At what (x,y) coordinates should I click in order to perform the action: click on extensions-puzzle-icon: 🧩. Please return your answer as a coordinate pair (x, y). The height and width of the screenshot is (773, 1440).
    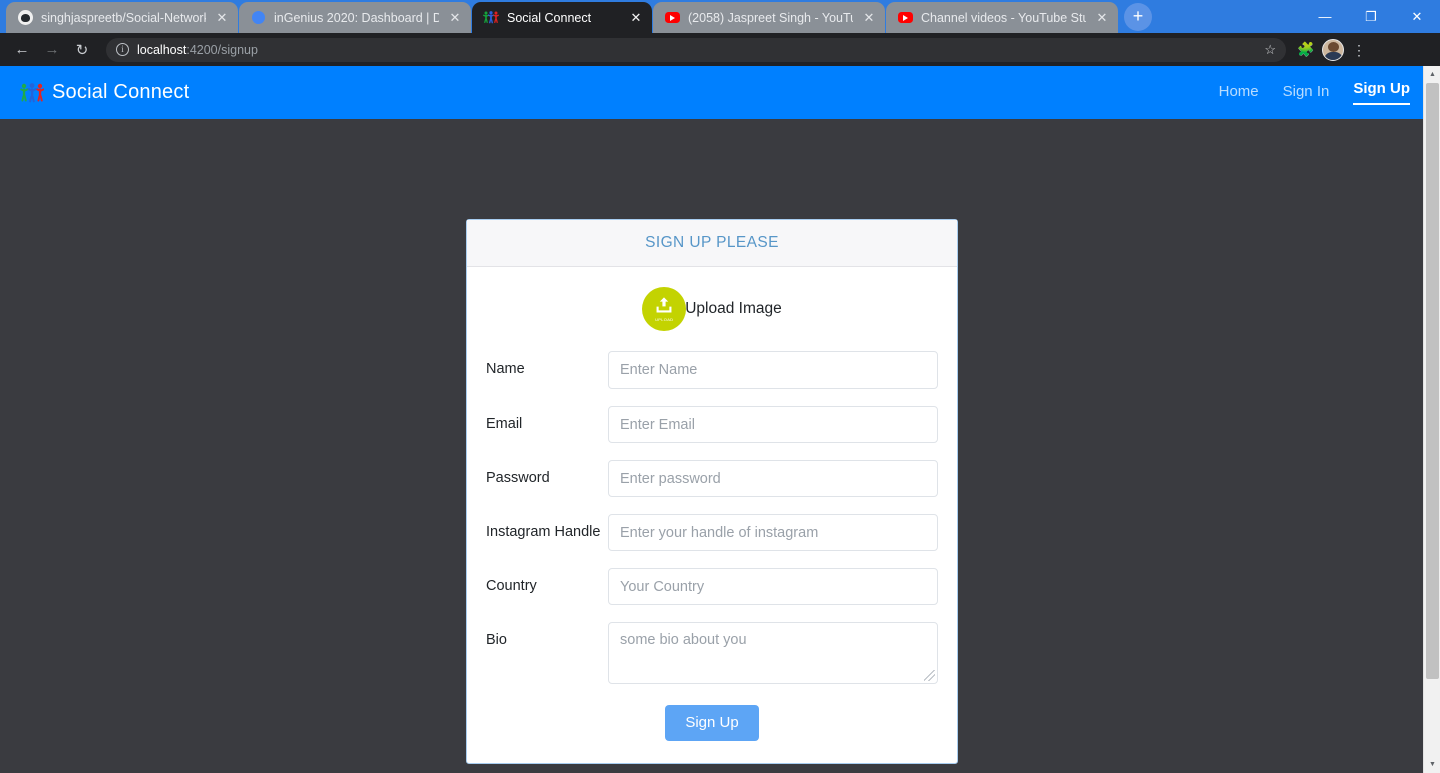
    Looking at the image, I should click on (1306, 49).